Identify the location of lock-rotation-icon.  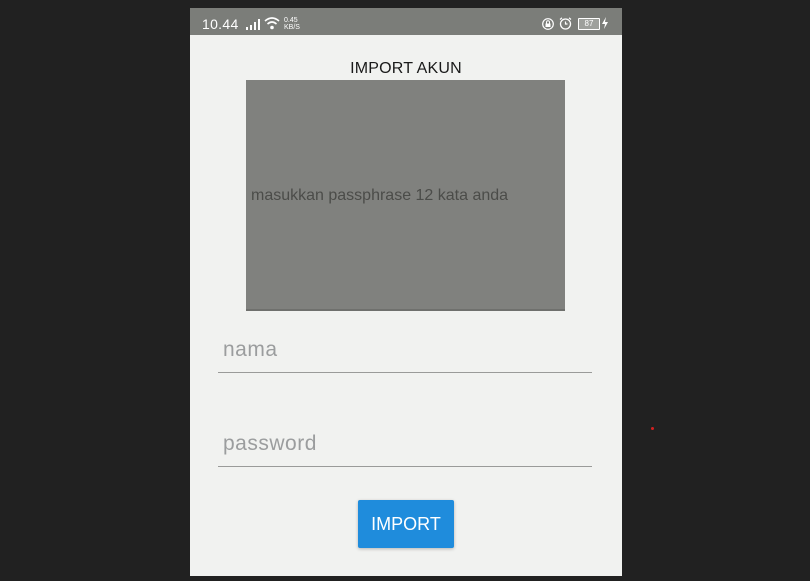
(548, 24).